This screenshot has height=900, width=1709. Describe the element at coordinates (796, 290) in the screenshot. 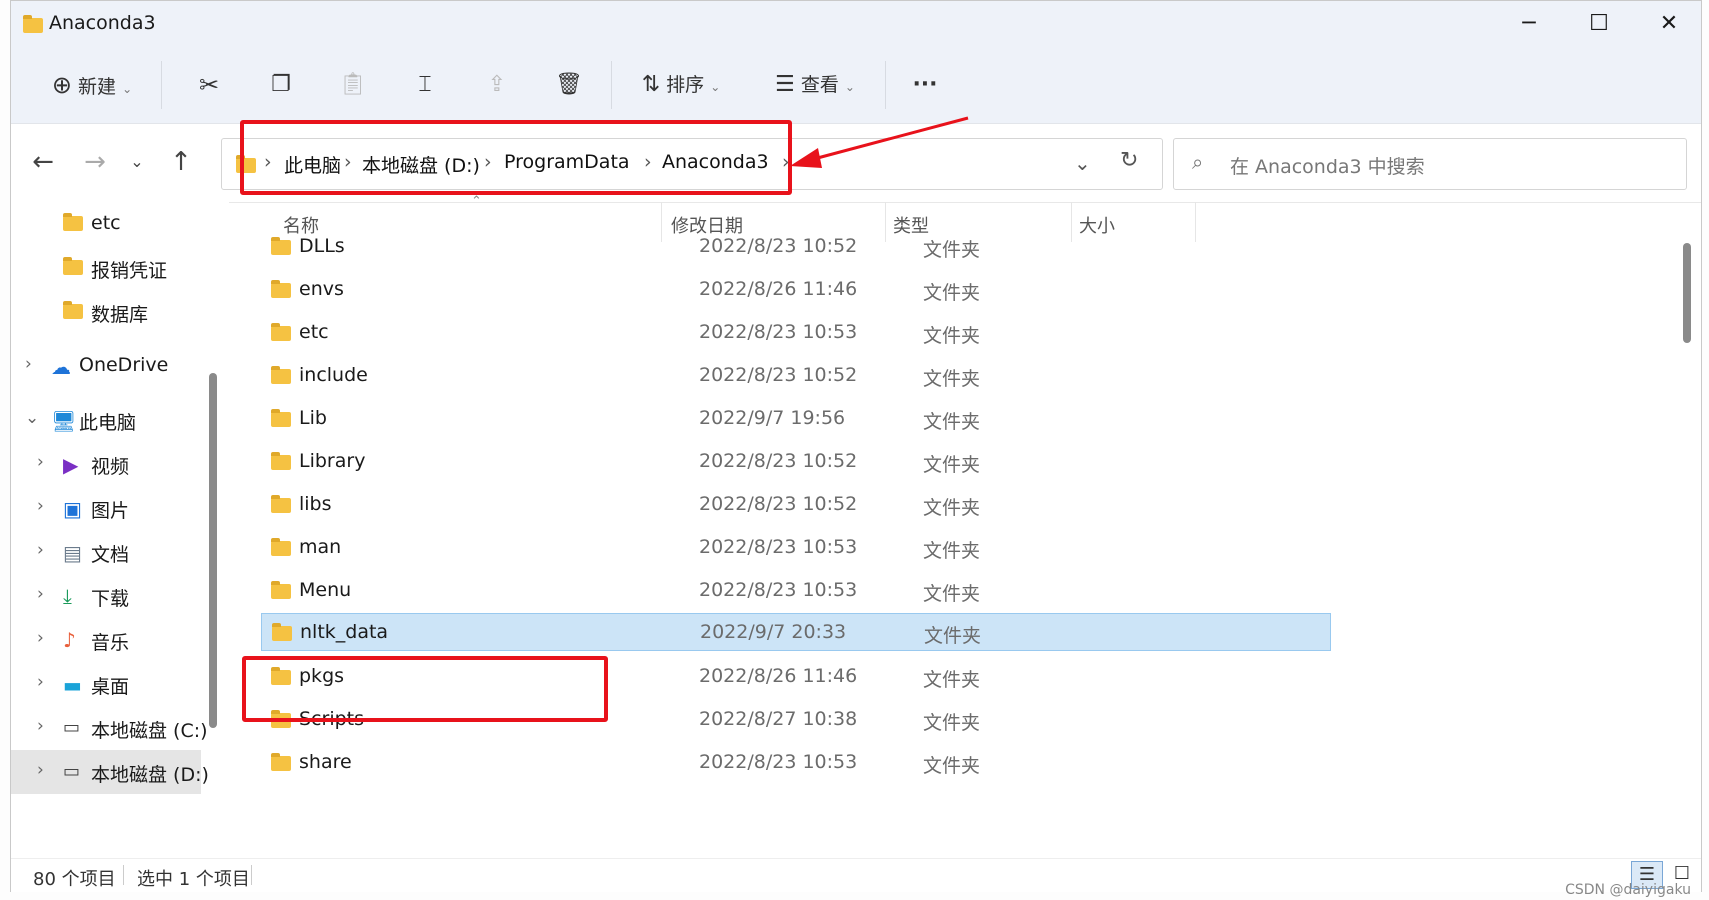

I see `file-row-envs: envs 2022/8/26 11:46 文件夹` at that location.